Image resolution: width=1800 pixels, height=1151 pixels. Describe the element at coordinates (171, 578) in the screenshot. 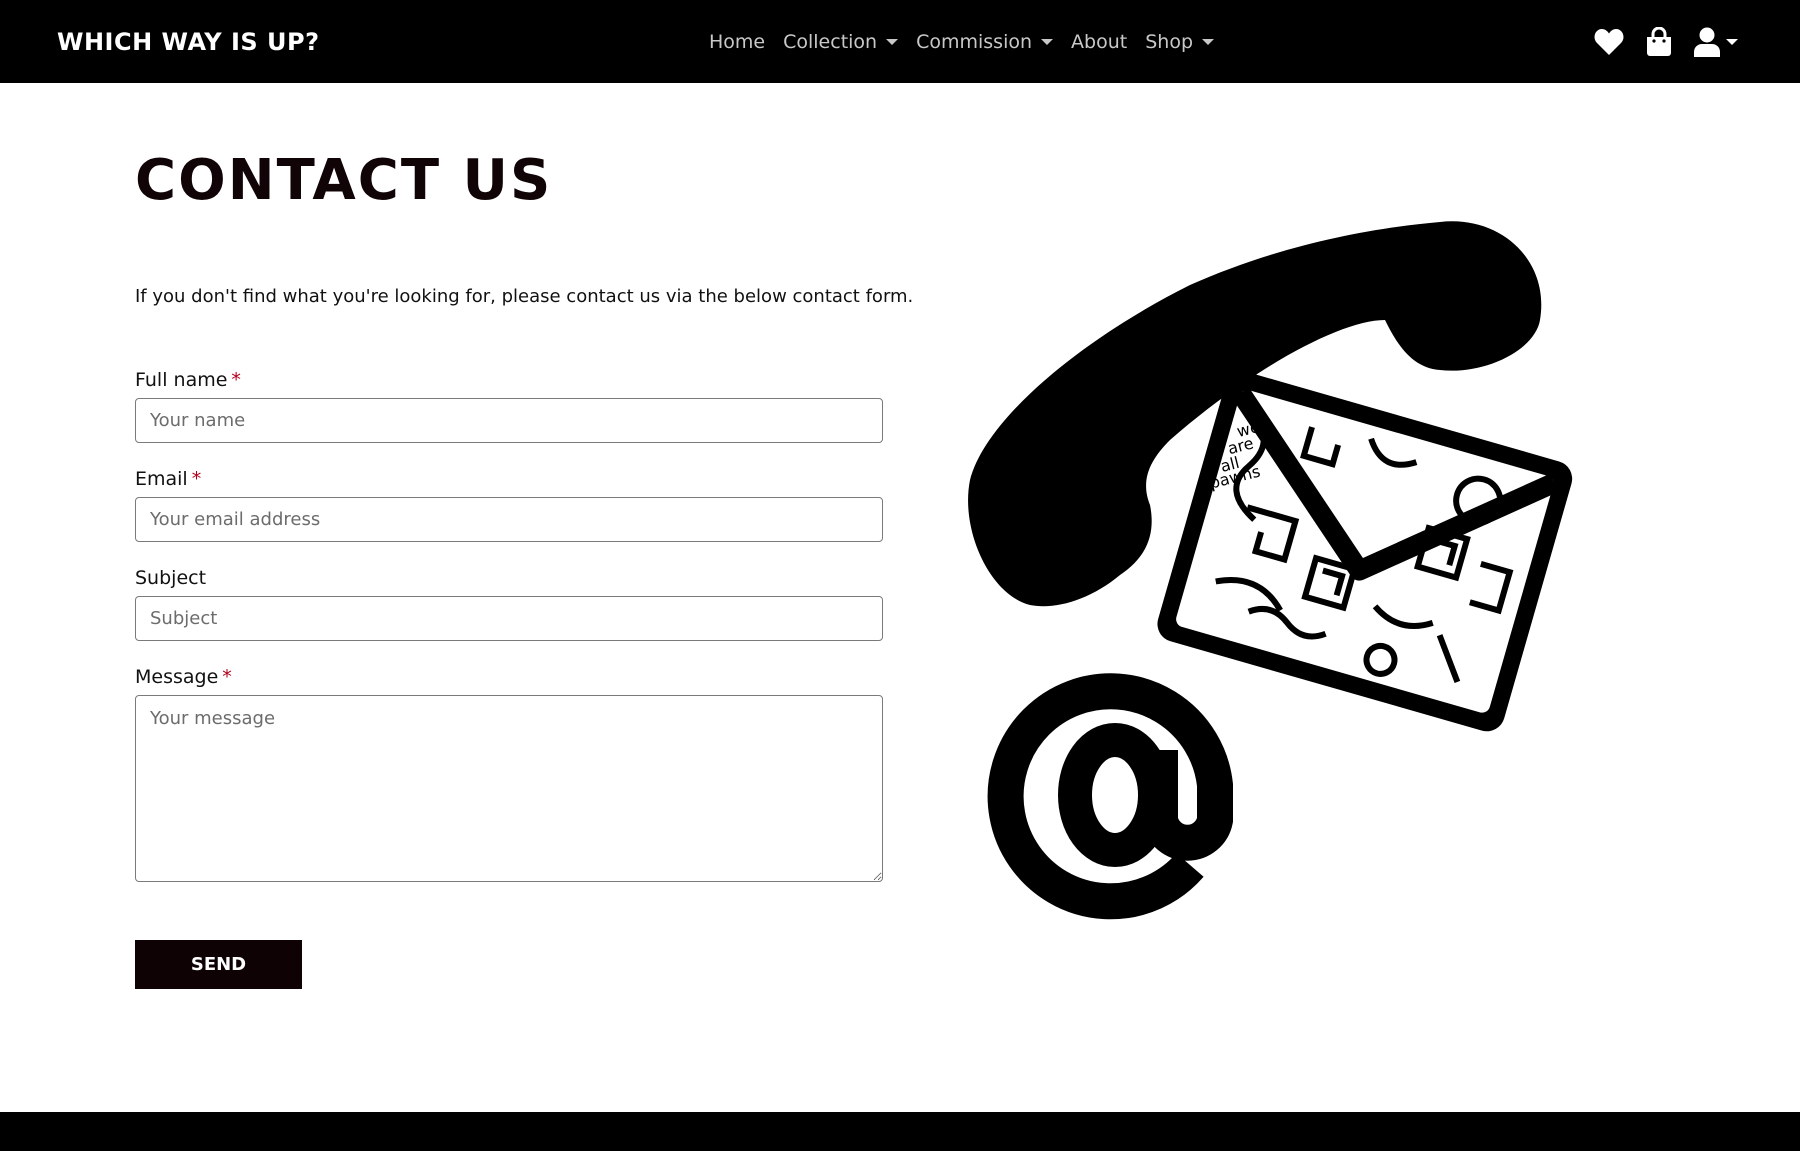

I see `subject-label-text: Subject` at that location.